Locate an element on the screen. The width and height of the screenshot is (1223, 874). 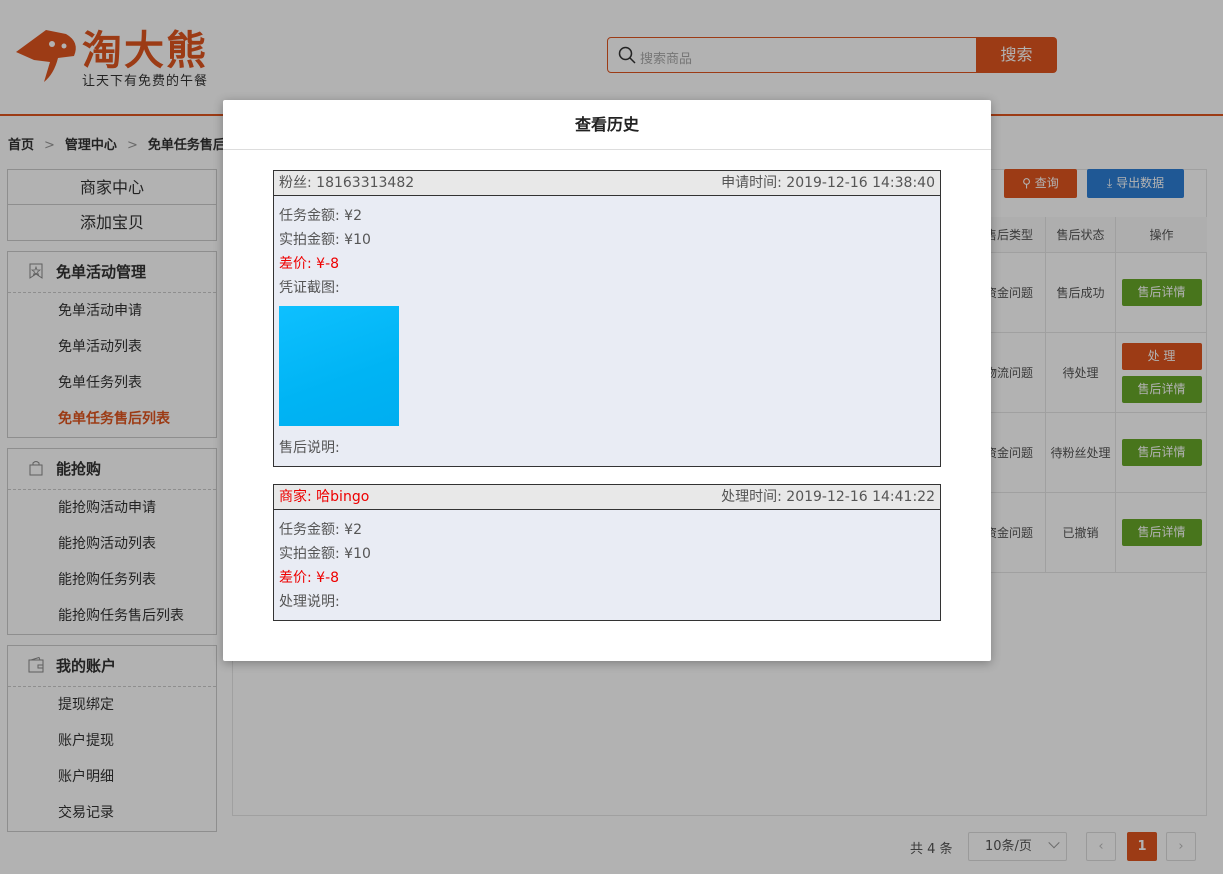
apply-time: 申请时间: 2019-12-16 14:38:40 is located at coordinates (828, 183).